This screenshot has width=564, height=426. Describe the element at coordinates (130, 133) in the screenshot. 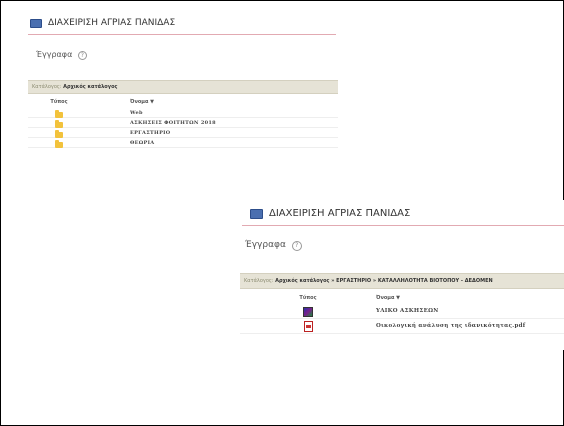

I see `file-link: ΕΡΓΑΣΤΗΡΙΟ` at that location.